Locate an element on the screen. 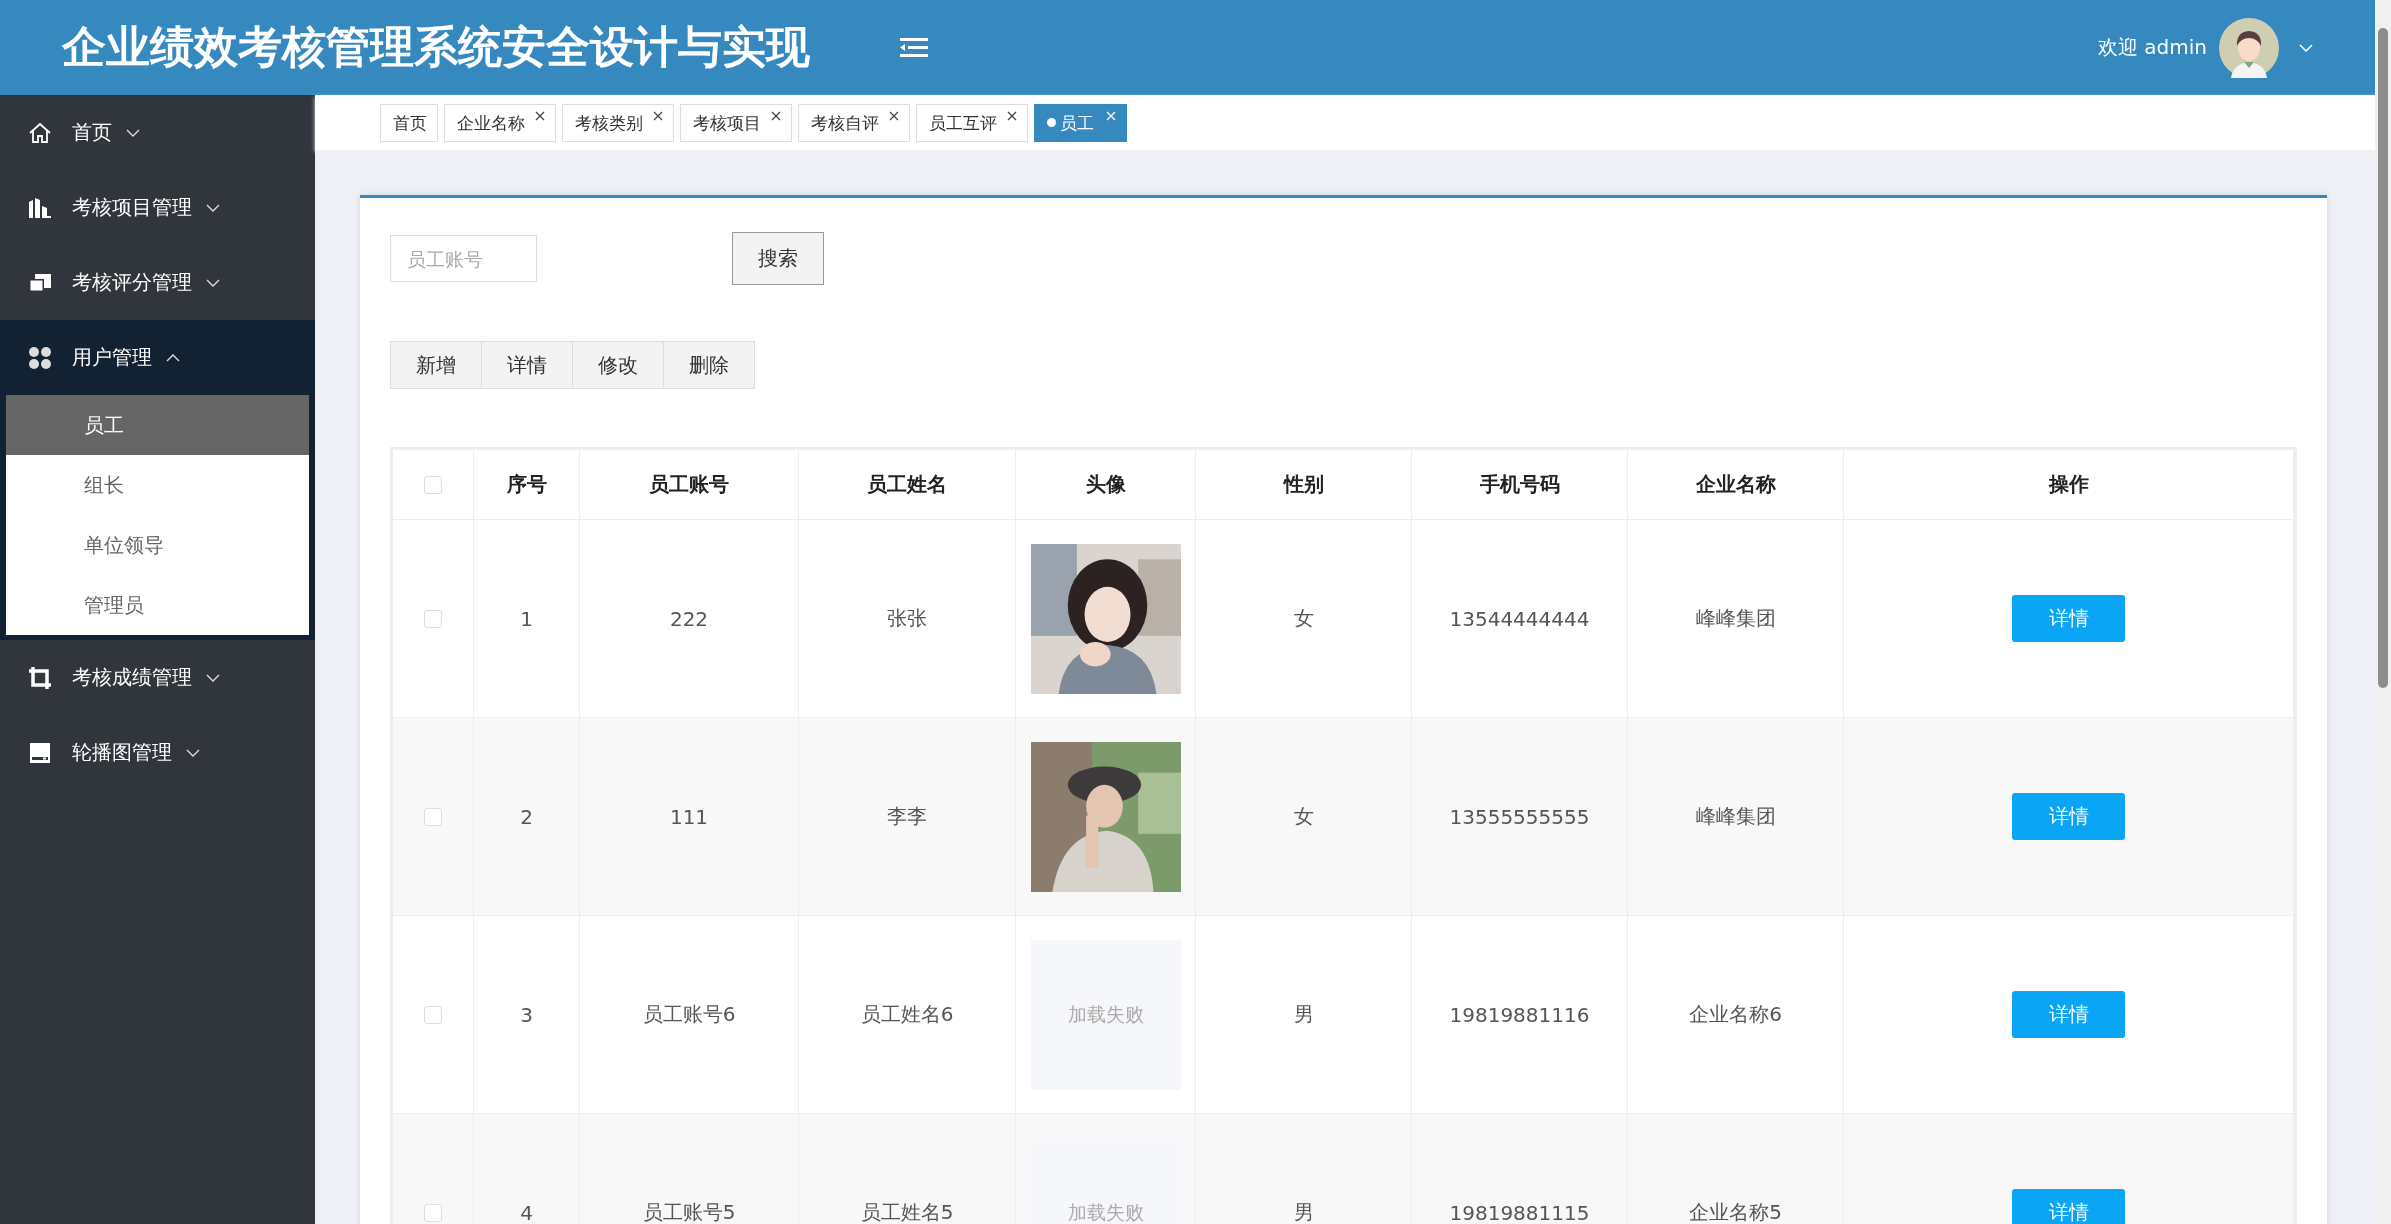  tab: 员工 is located at coordinates (1080, 122).